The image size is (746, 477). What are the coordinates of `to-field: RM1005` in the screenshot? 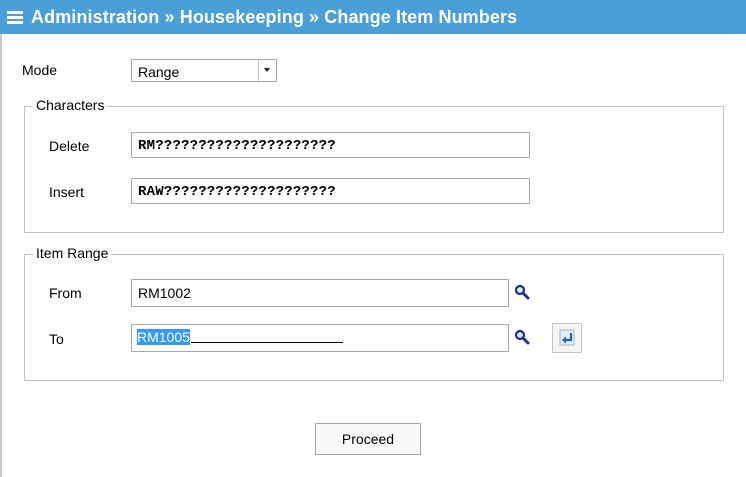 It's located at (320, 338).